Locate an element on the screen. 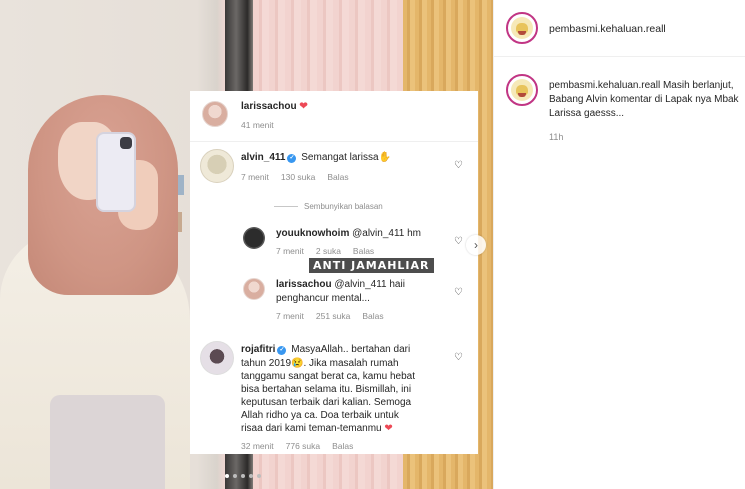  next-arrow-button: › is located at coordinates (476, 245).